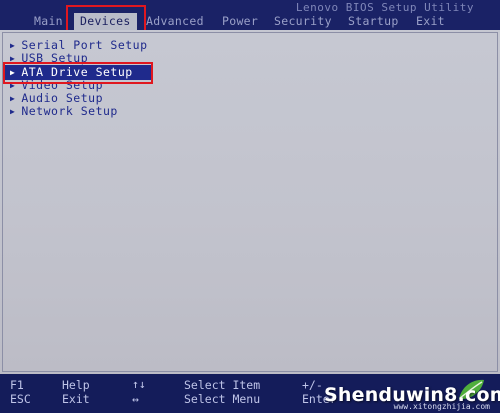 The image size is (500, 413). Describe the element at coordinates (78, 73) in the screenshot. I see `ata-highlight-frame` at that location.